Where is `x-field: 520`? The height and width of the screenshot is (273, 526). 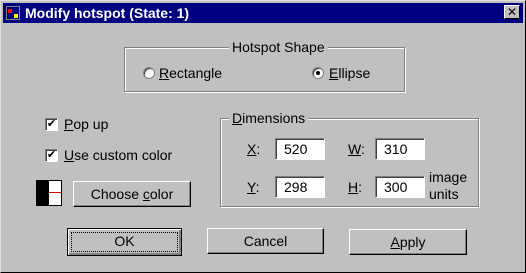
x-field: 520 is located at coordinates (300, 149).